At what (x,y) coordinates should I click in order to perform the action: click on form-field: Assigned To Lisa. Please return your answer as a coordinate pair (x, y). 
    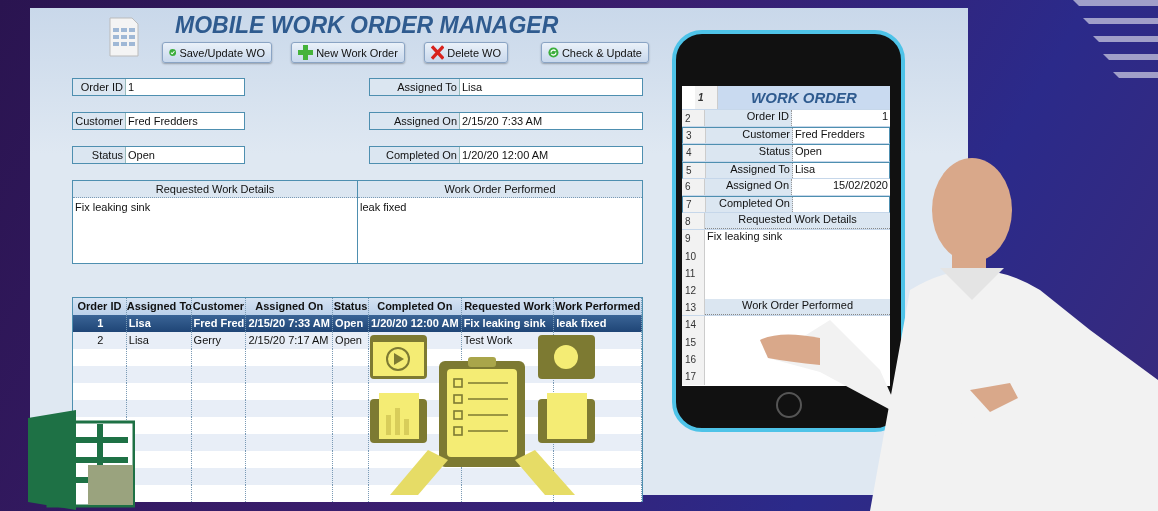
    Looking at the image, I should click on (506, 87).